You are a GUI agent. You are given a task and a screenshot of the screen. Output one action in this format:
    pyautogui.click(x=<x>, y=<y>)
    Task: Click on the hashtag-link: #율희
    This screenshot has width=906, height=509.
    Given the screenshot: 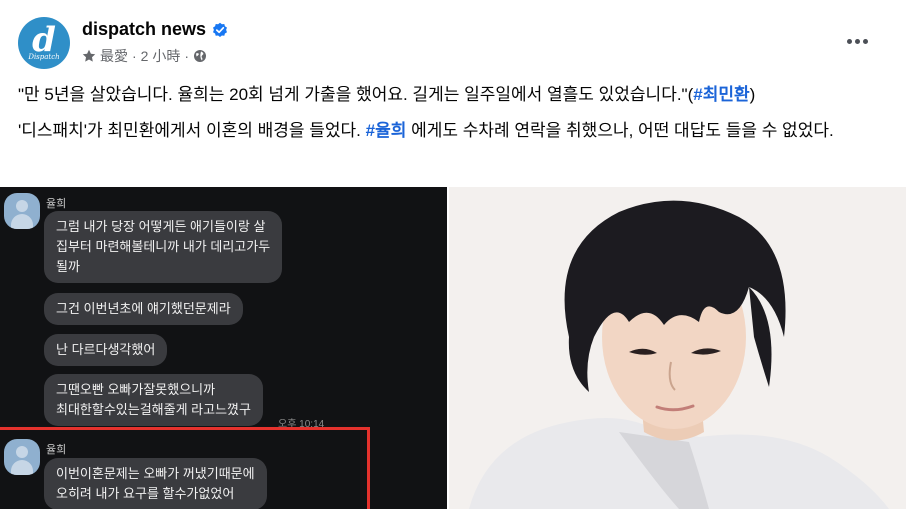 What is the action you would take?
    pyautogui.click(x=386, y=130)
    